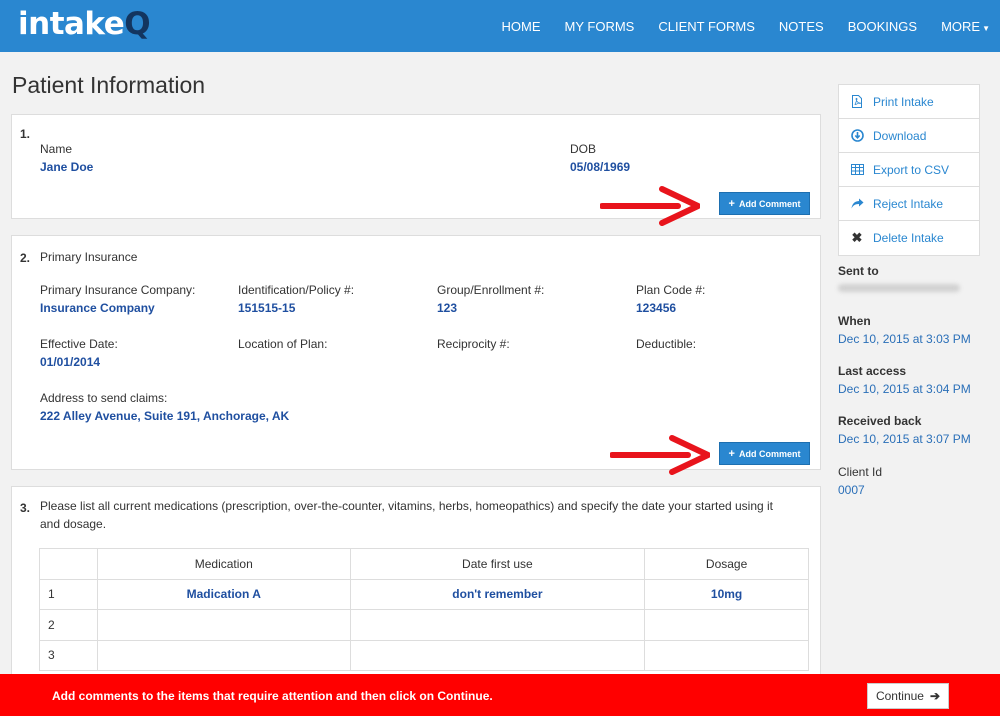  What do you see at coordinates (860, 472) in the screenshot?
I see `client-id-label: Client Id` at bounding box center [860, 472].